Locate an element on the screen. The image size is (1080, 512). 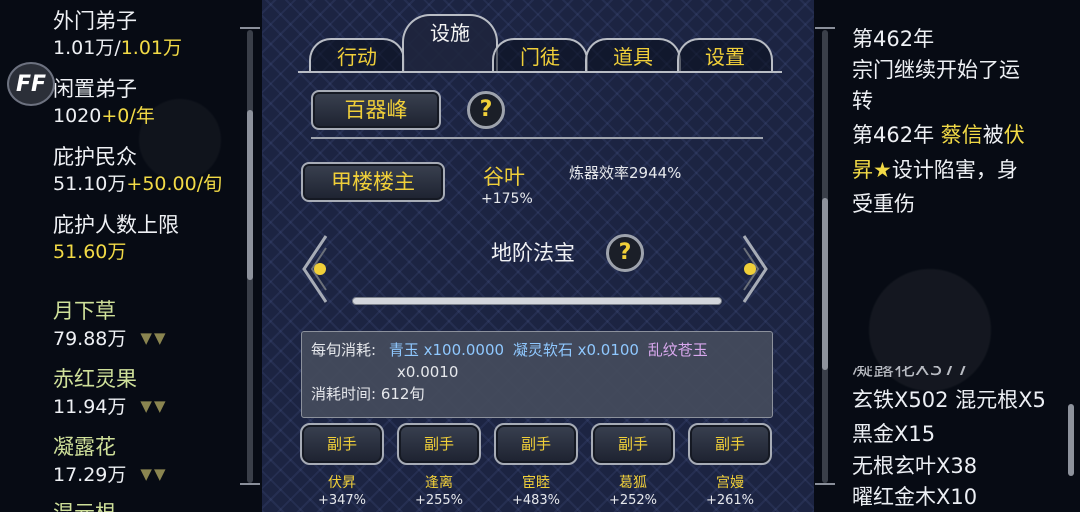
assistant-name: 伏昇 is located at coordinates (342, 482).